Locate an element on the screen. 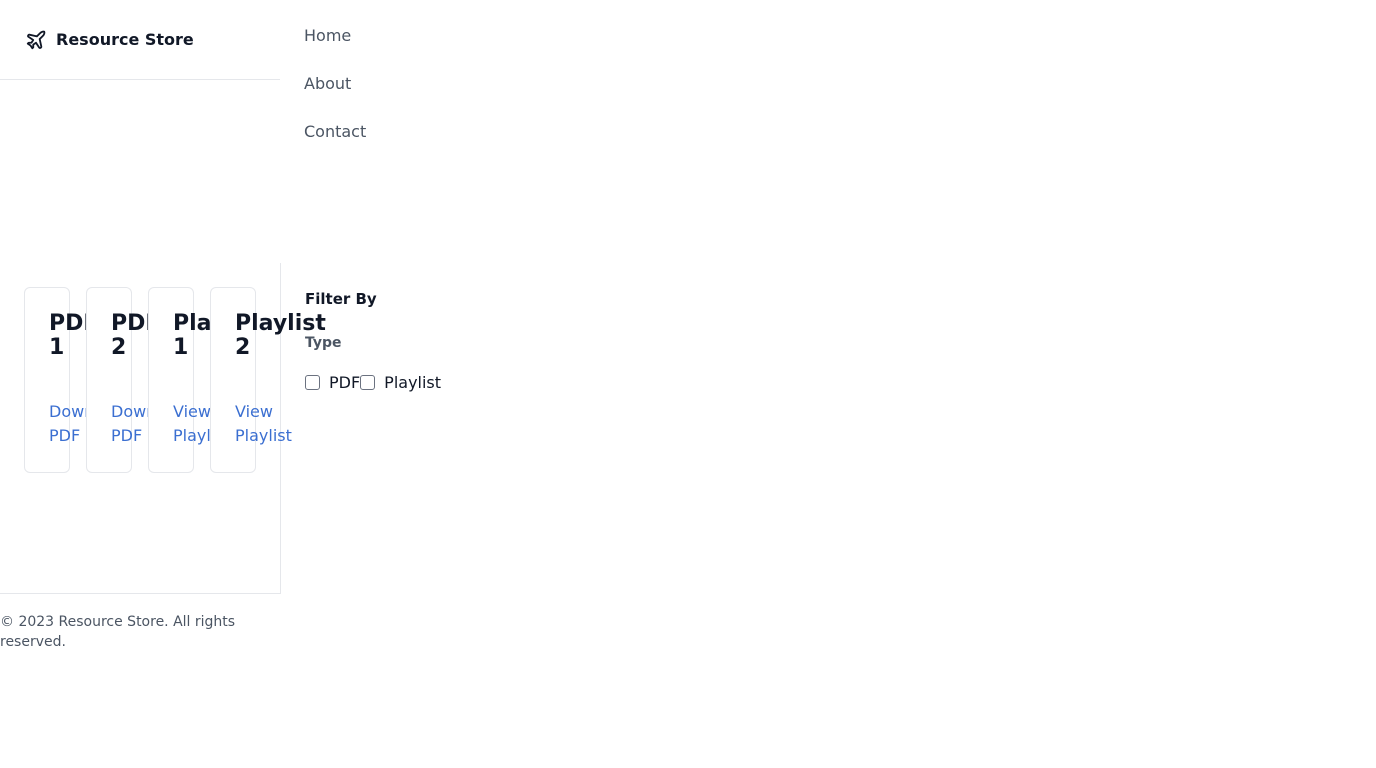 The width and height of the screenshot is (1376, 768). playlist-checkbox is located at coordinates (368, 382).